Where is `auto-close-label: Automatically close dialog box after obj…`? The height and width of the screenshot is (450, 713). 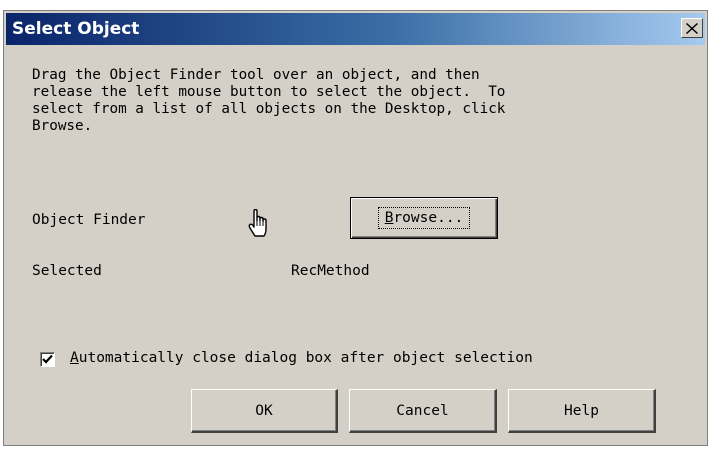 auto-close-label: Automatically close dialog box after obj… is located at coordinates (301, 358).